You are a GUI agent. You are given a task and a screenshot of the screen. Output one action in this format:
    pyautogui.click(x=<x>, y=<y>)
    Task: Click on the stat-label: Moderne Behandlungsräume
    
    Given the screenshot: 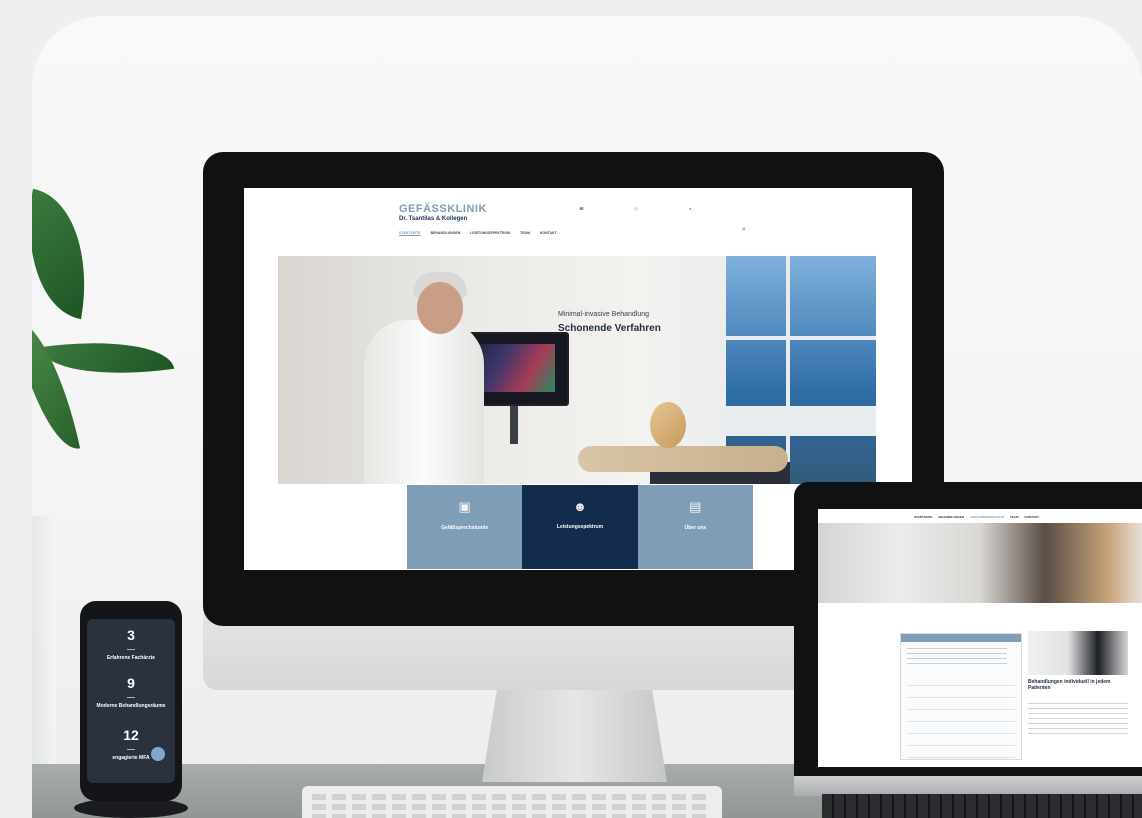 What is the action you would take?
    pyautogui.click(x=131, y=706)
    